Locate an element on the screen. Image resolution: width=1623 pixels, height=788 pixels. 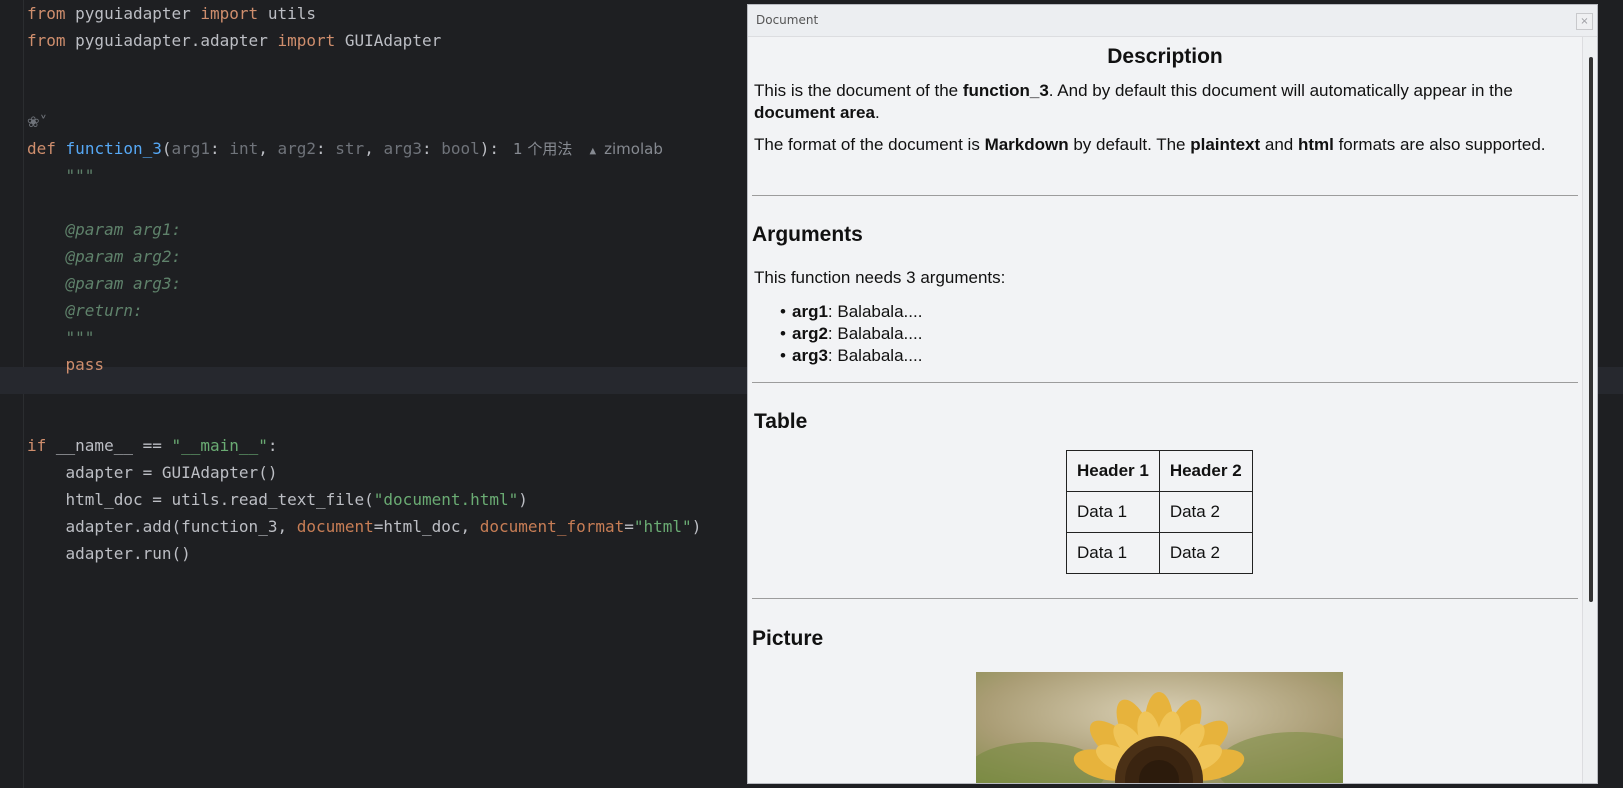
code-line: adapter = GUIAdapter() is located at coordinates (364, 472).